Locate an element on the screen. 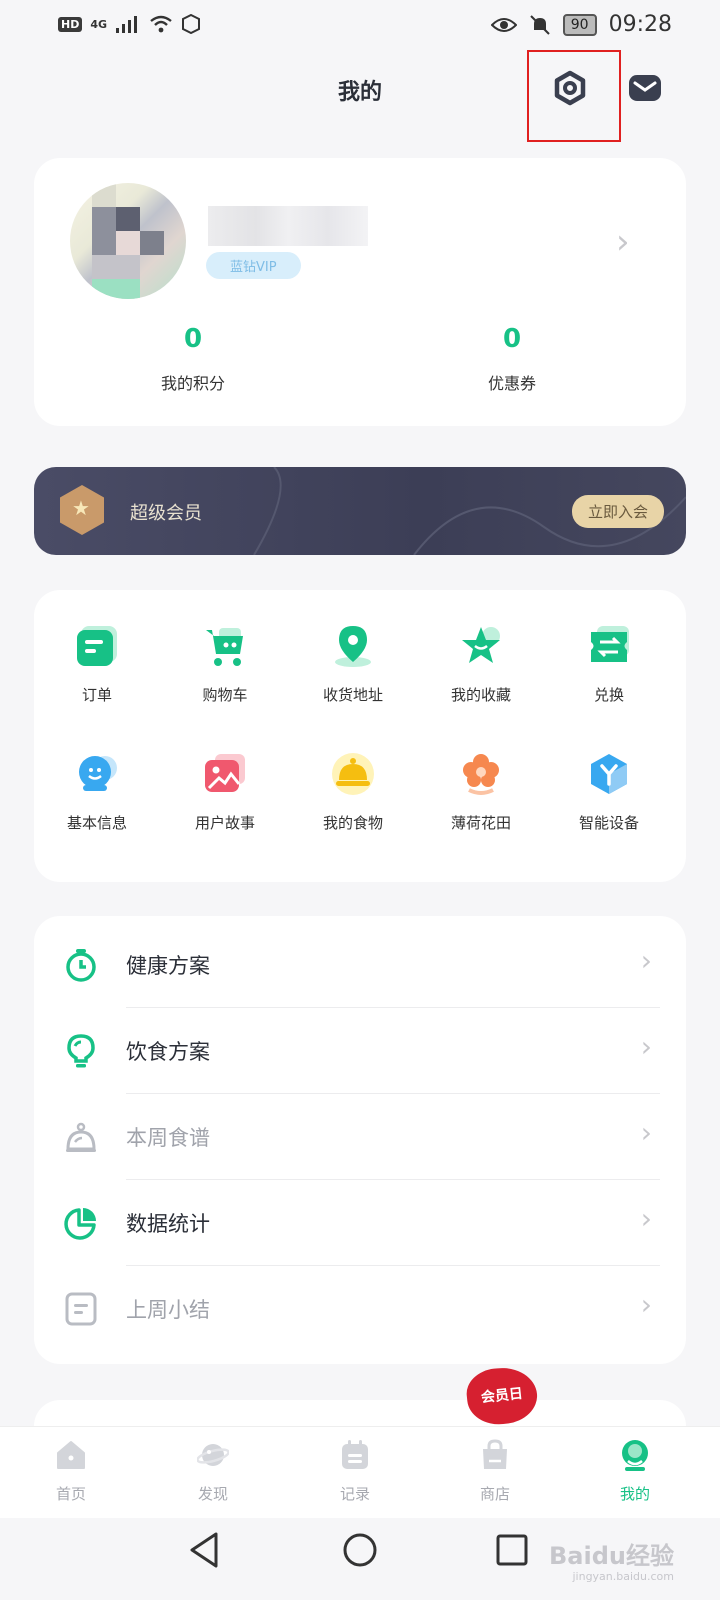 The image size is (720, 1600). battery-indicator: 90 is located at coordinates (579, 24).